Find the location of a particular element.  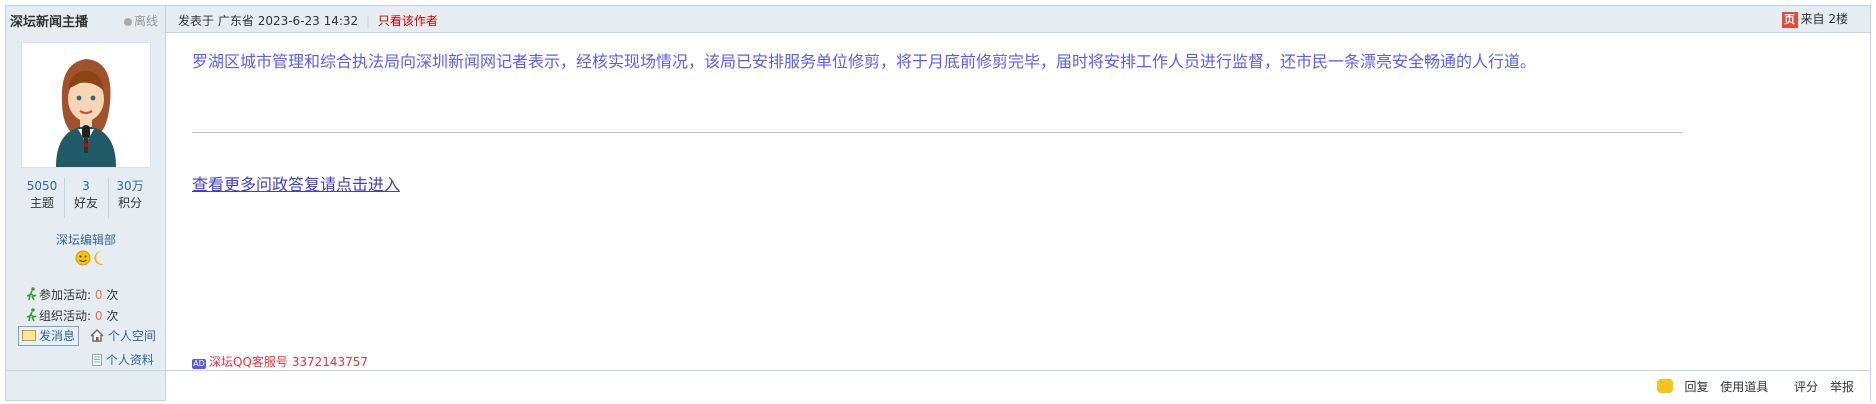

stat-value: 5050 is located at coordinates (42, 186).